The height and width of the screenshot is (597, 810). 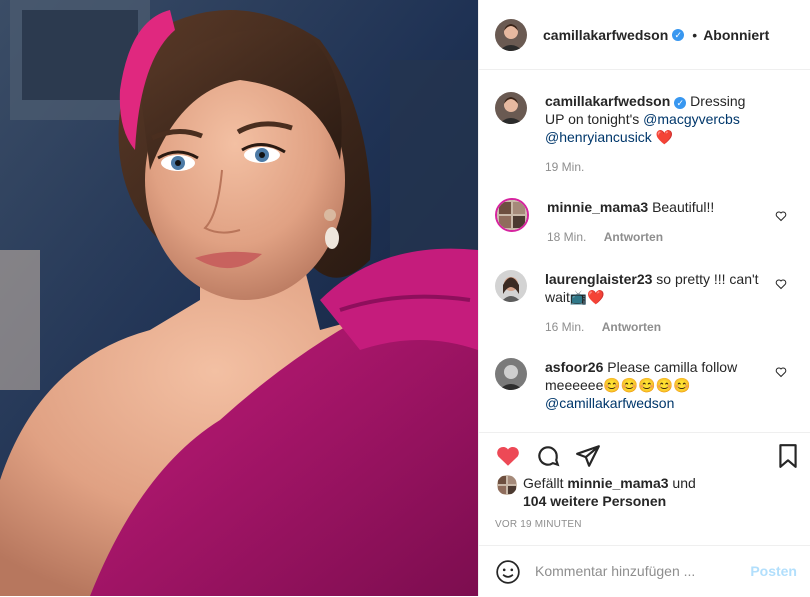 What do you see at coordinates (773, 571) in the screenshot?
I see `post-comment-button: Posten` at bounding box center [773, 571].